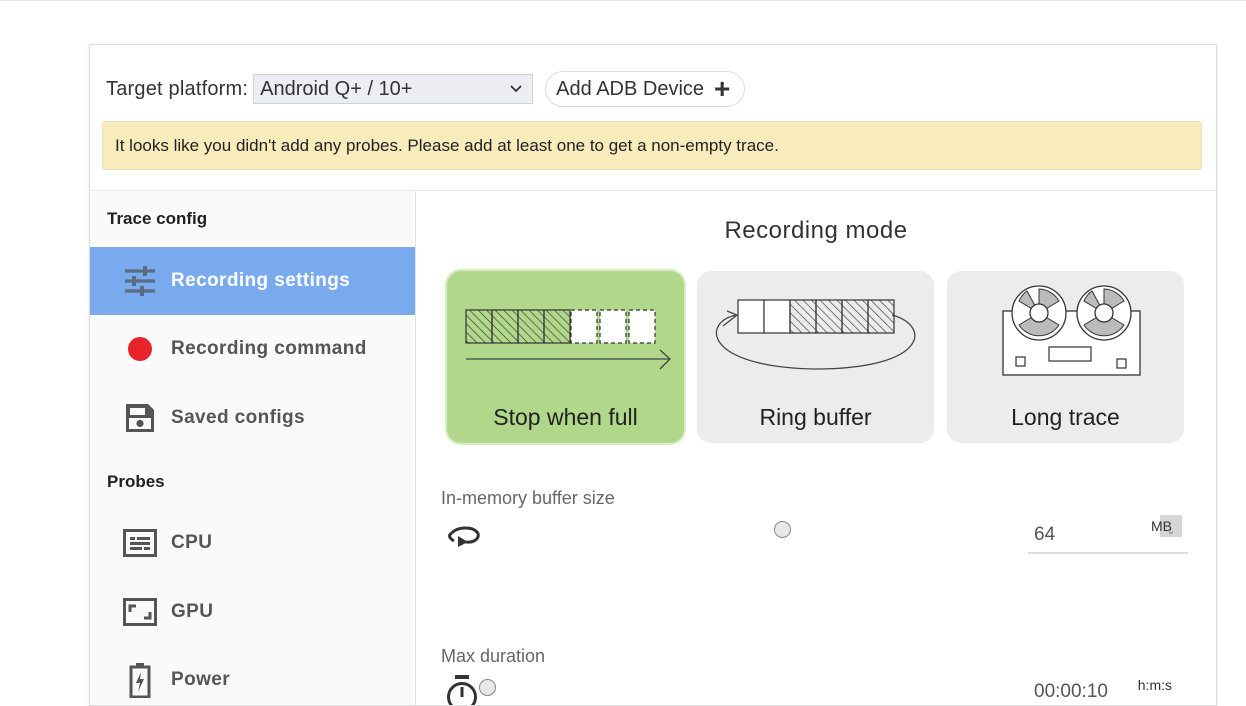 The height and width of the screenshot is (706, 1246). Describe the element at coordinates (140, 349) in the screenshot. I see `record-dot-icon` at that location.